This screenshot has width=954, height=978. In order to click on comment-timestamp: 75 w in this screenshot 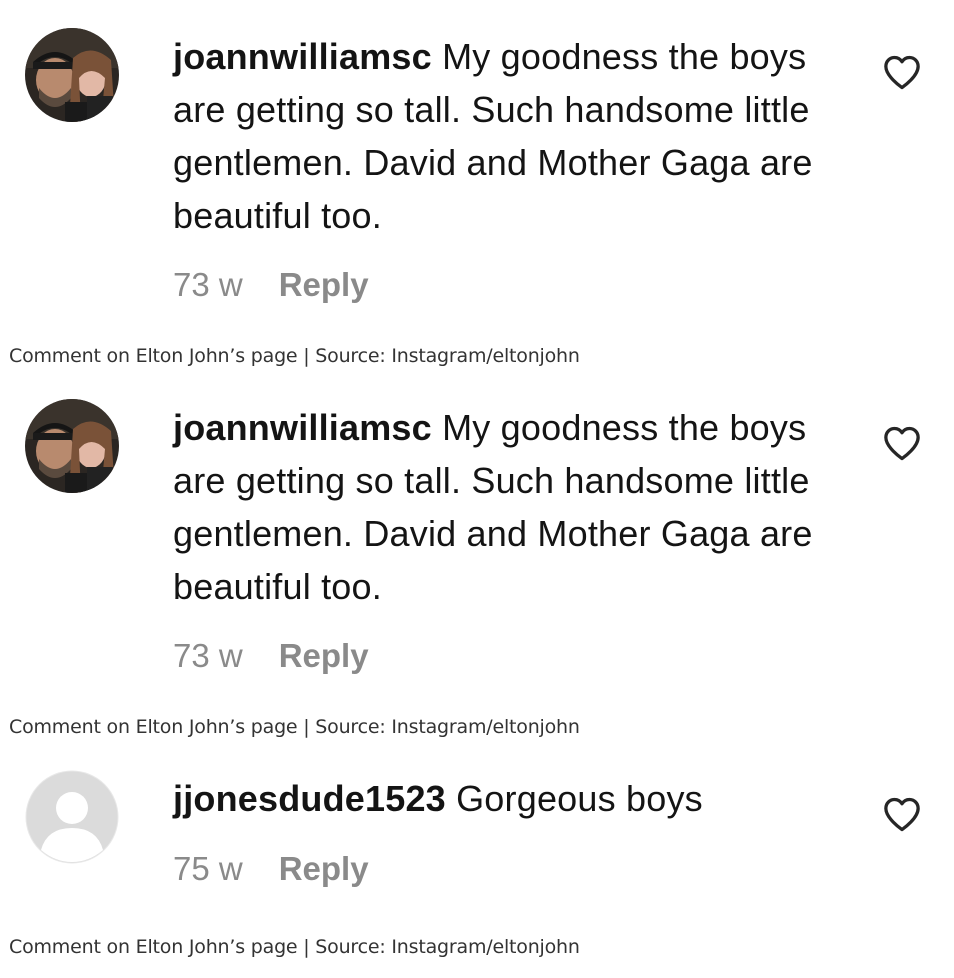, I will do `click(208, 868)`.